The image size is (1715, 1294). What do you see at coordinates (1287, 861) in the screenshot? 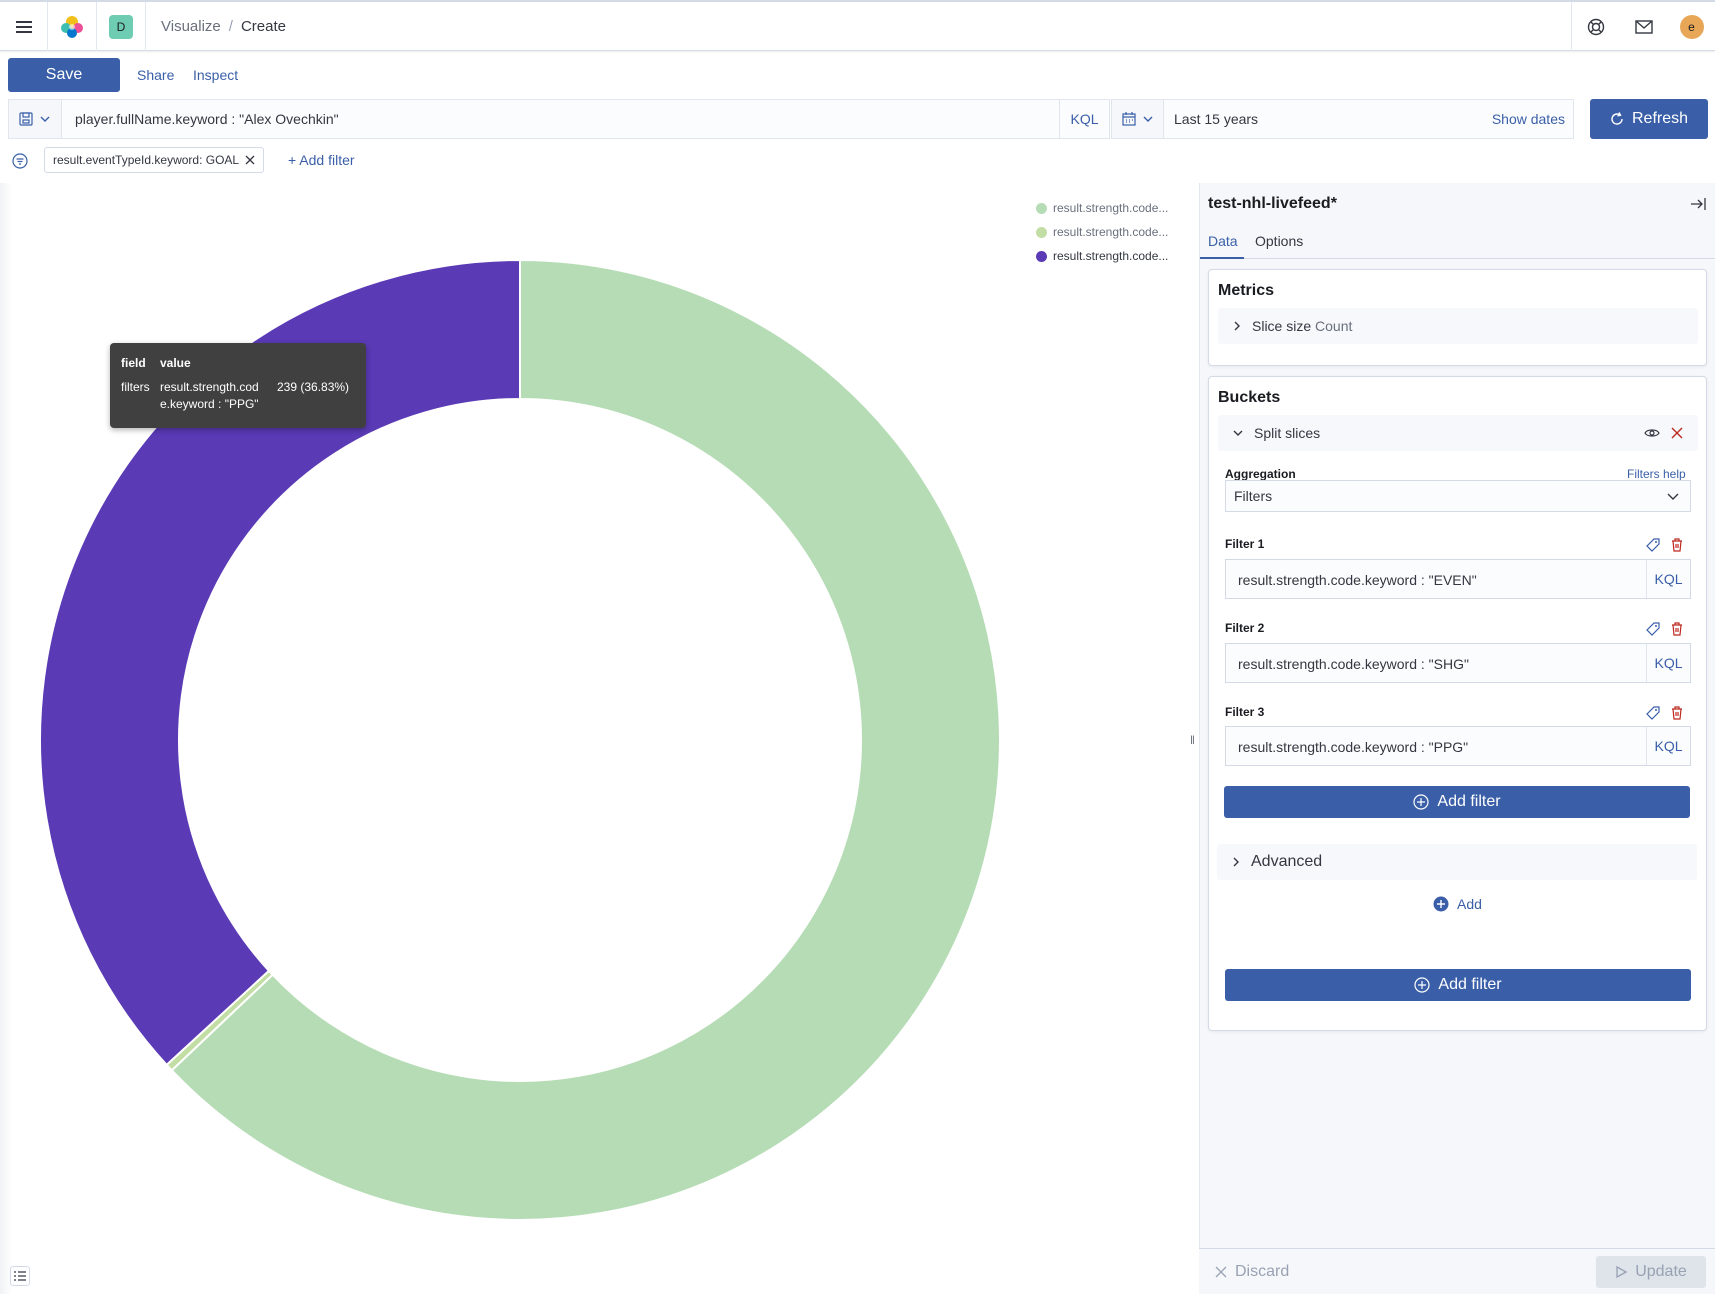
I see `advanced-label: Advanced` at bounding box center [1287, 861].